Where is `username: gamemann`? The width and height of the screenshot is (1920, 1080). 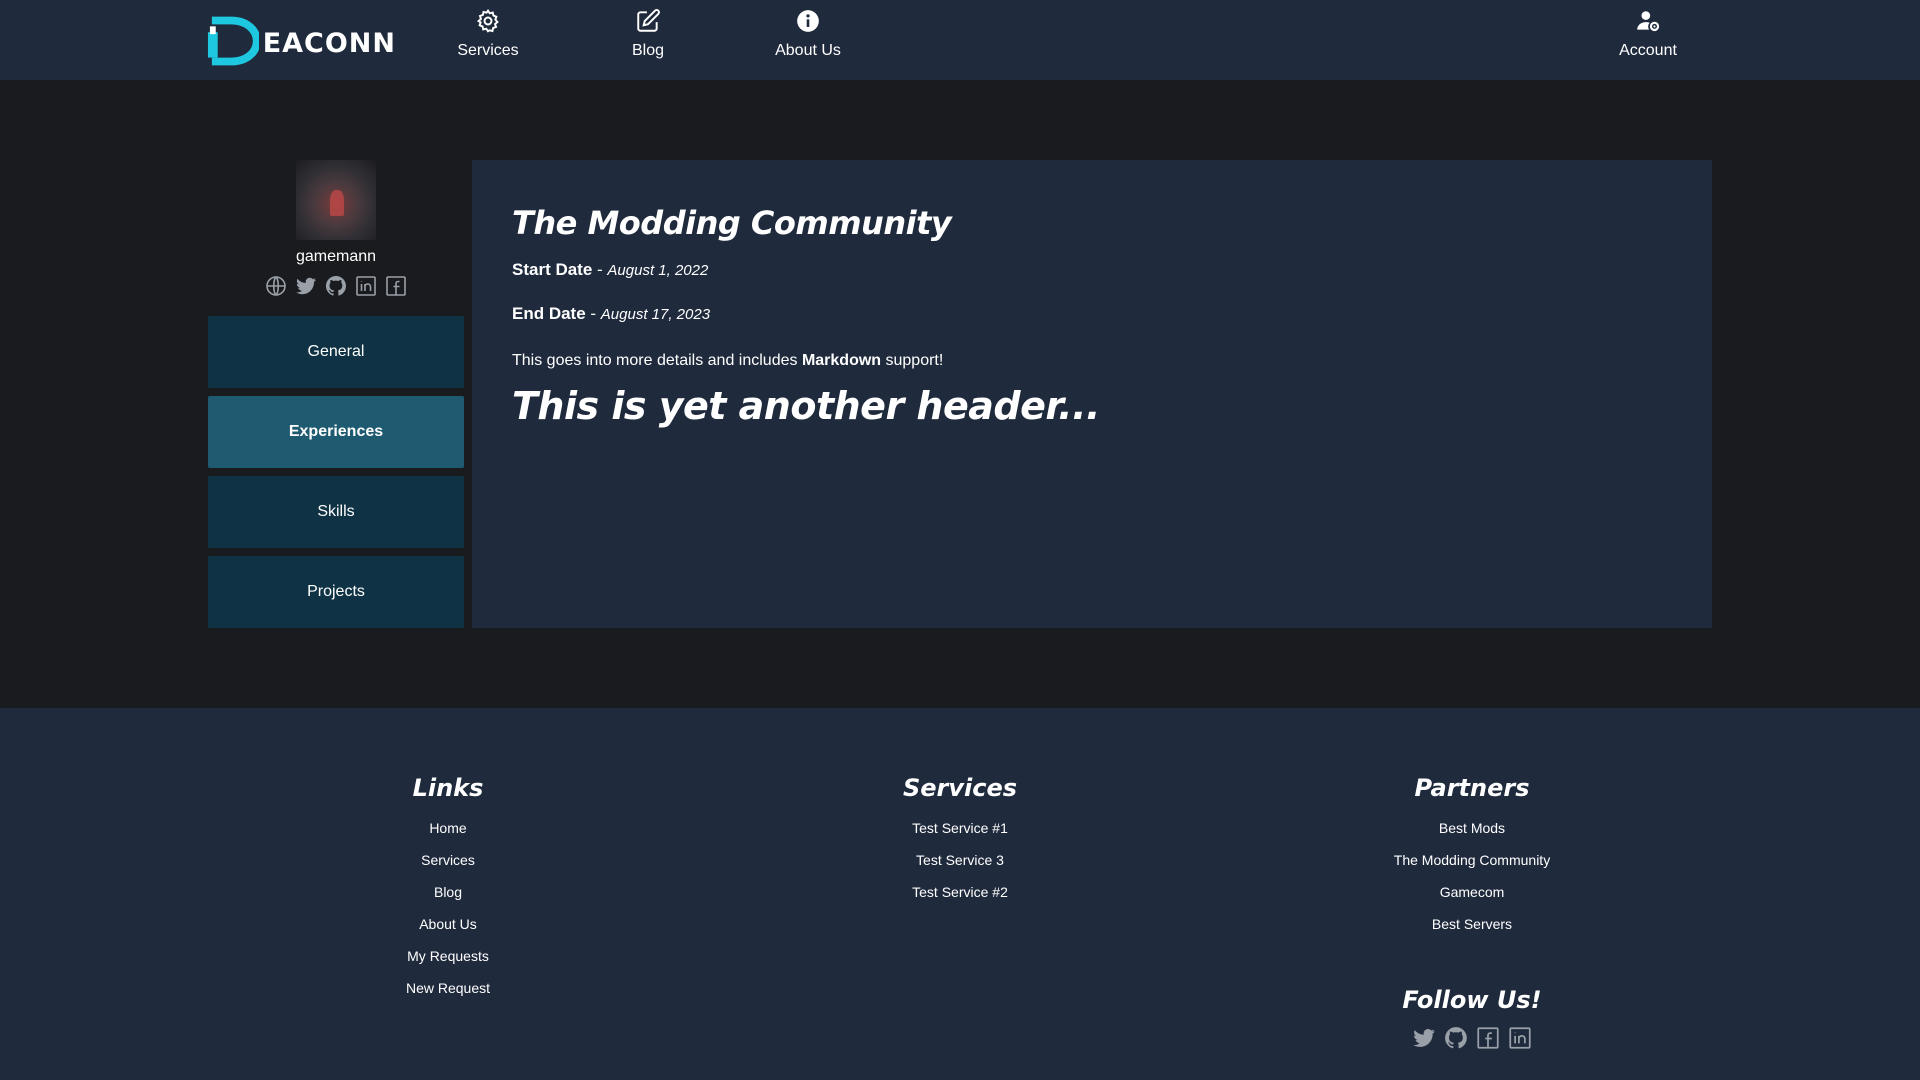
username: gamemann is located at coordinates (336, 256).